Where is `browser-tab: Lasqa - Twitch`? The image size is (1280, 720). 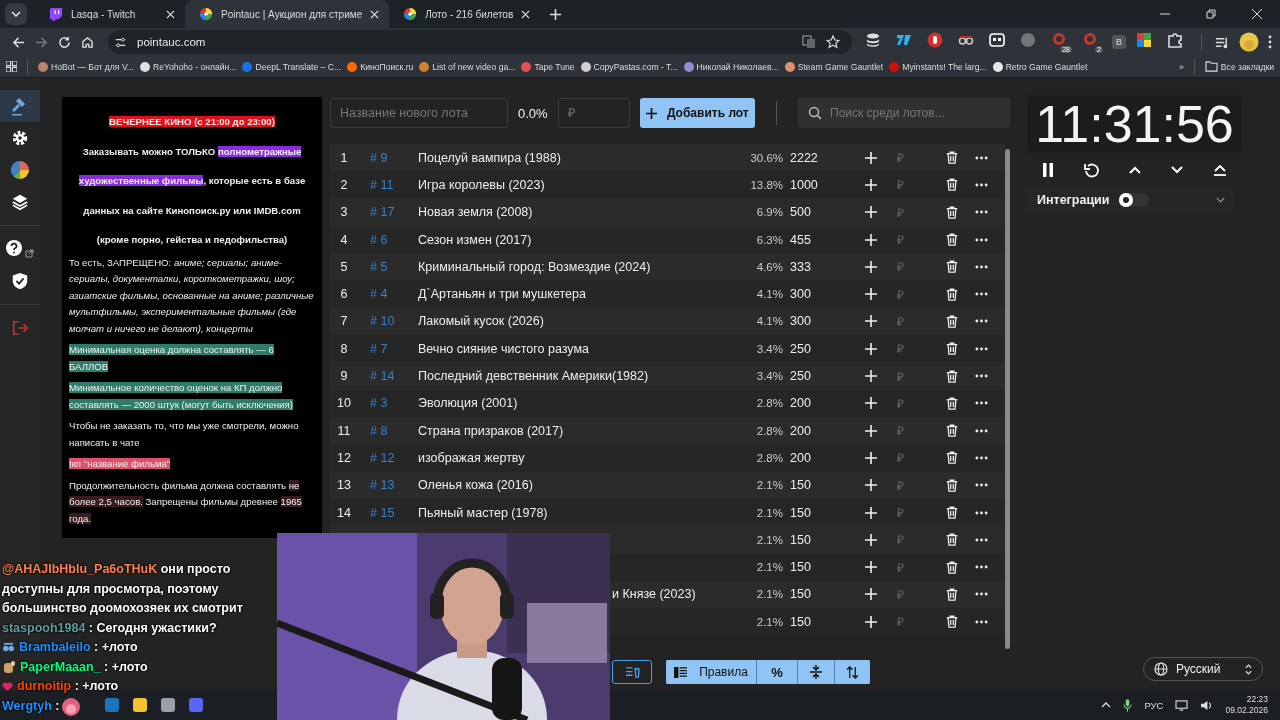
browser-tab: Lasqa - Twitch is located at coordinates (110, 14).